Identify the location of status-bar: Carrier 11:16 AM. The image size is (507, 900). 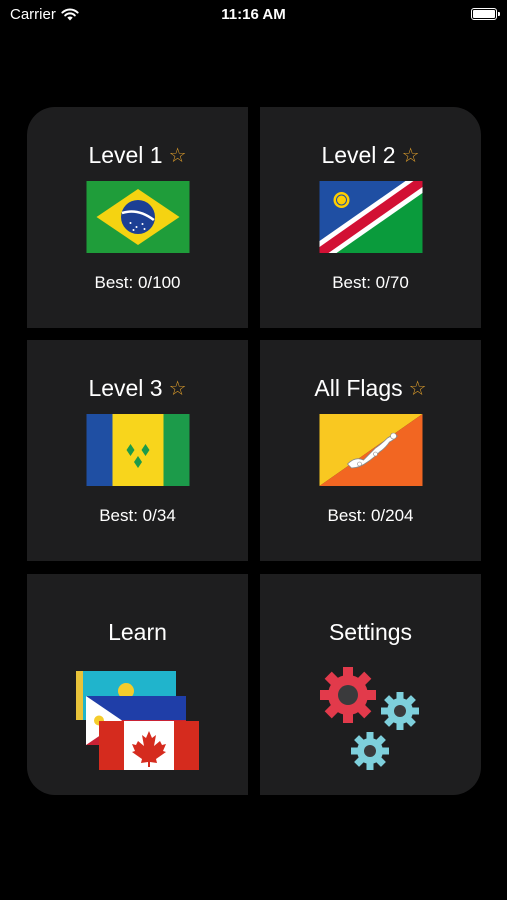
(253, 14).